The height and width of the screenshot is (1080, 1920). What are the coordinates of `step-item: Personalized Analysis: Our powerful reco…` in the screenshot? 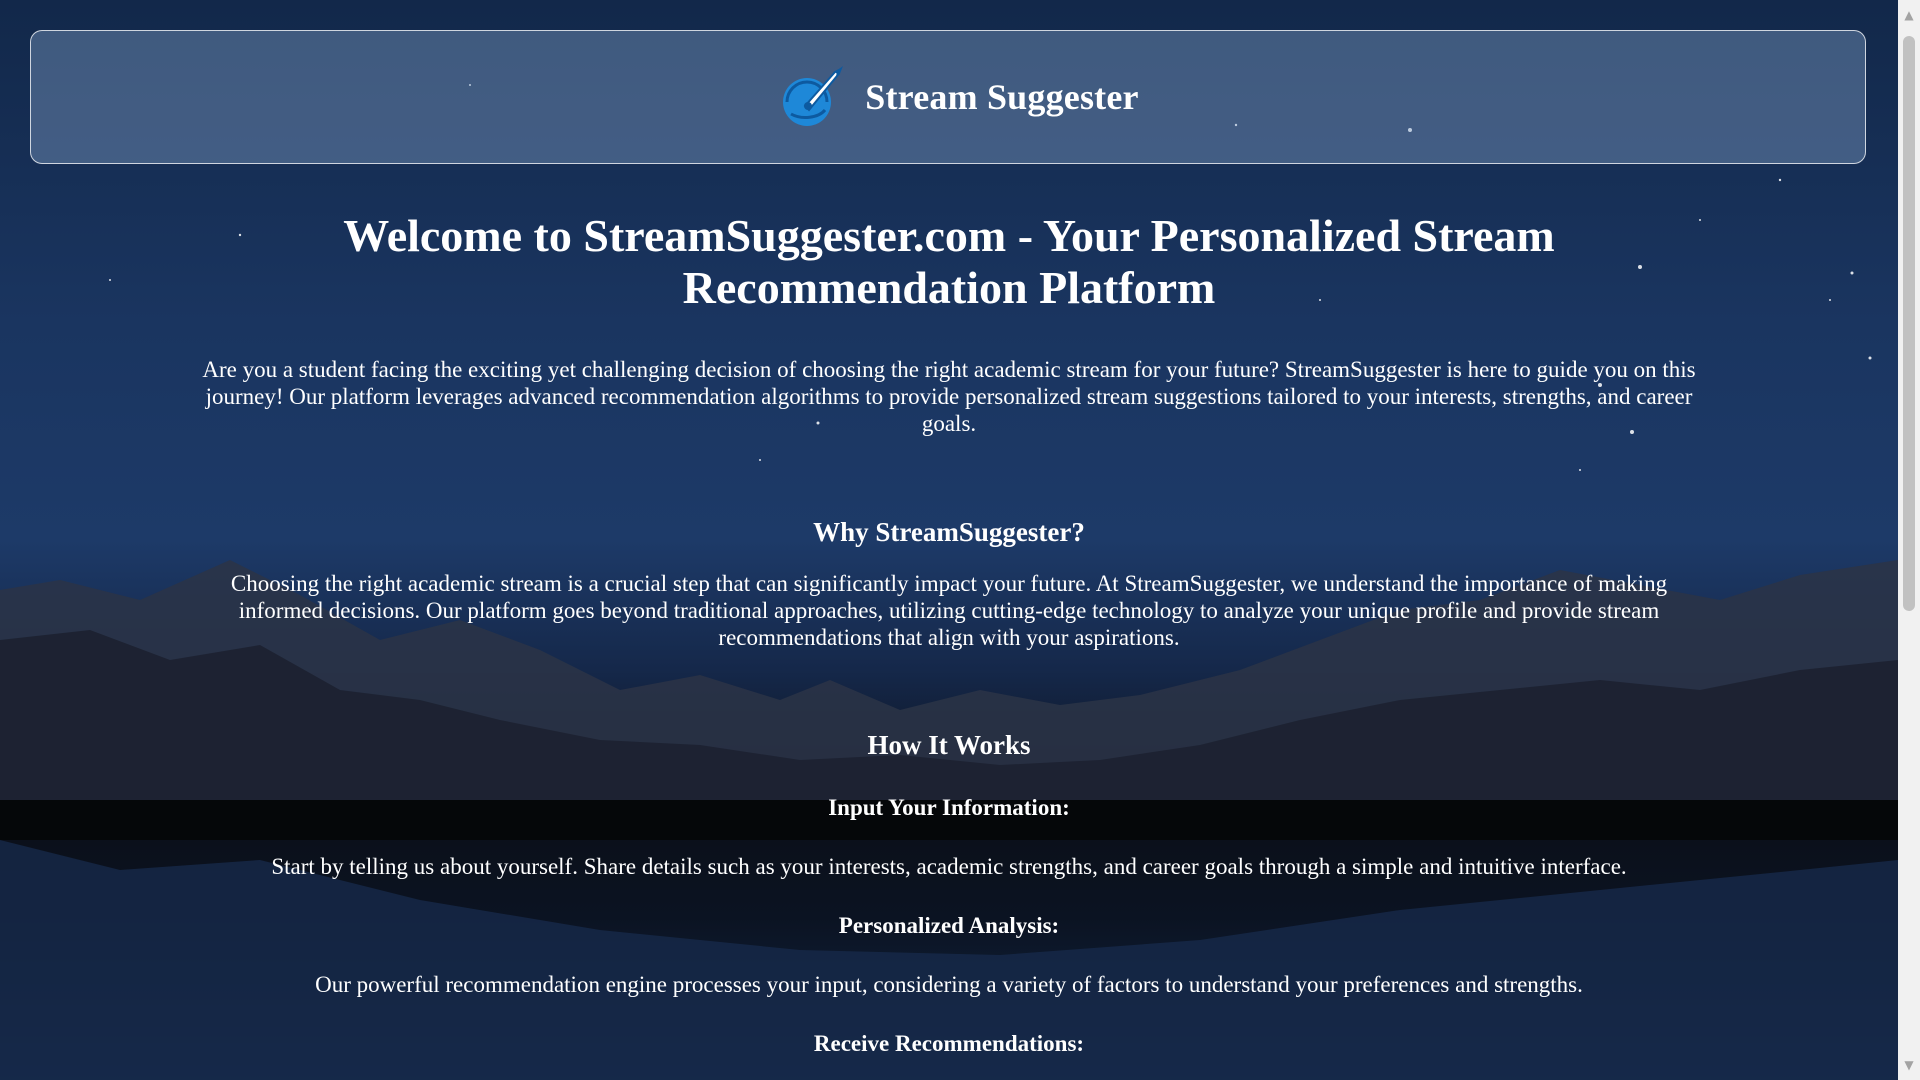 It's located at (949, 955).